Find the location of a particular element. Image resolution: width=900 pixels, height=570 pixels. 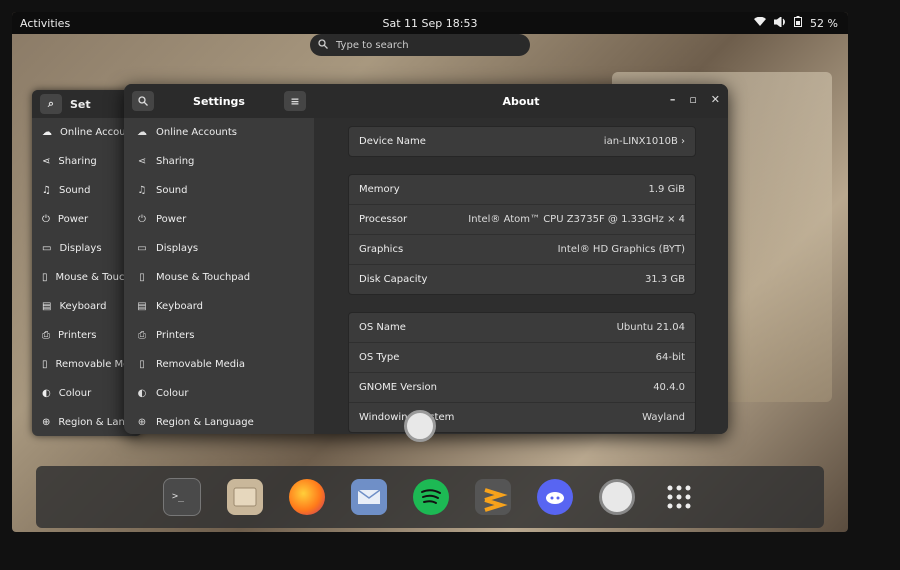

background-item-label: Keyboard is located at coordinates (83, 306).